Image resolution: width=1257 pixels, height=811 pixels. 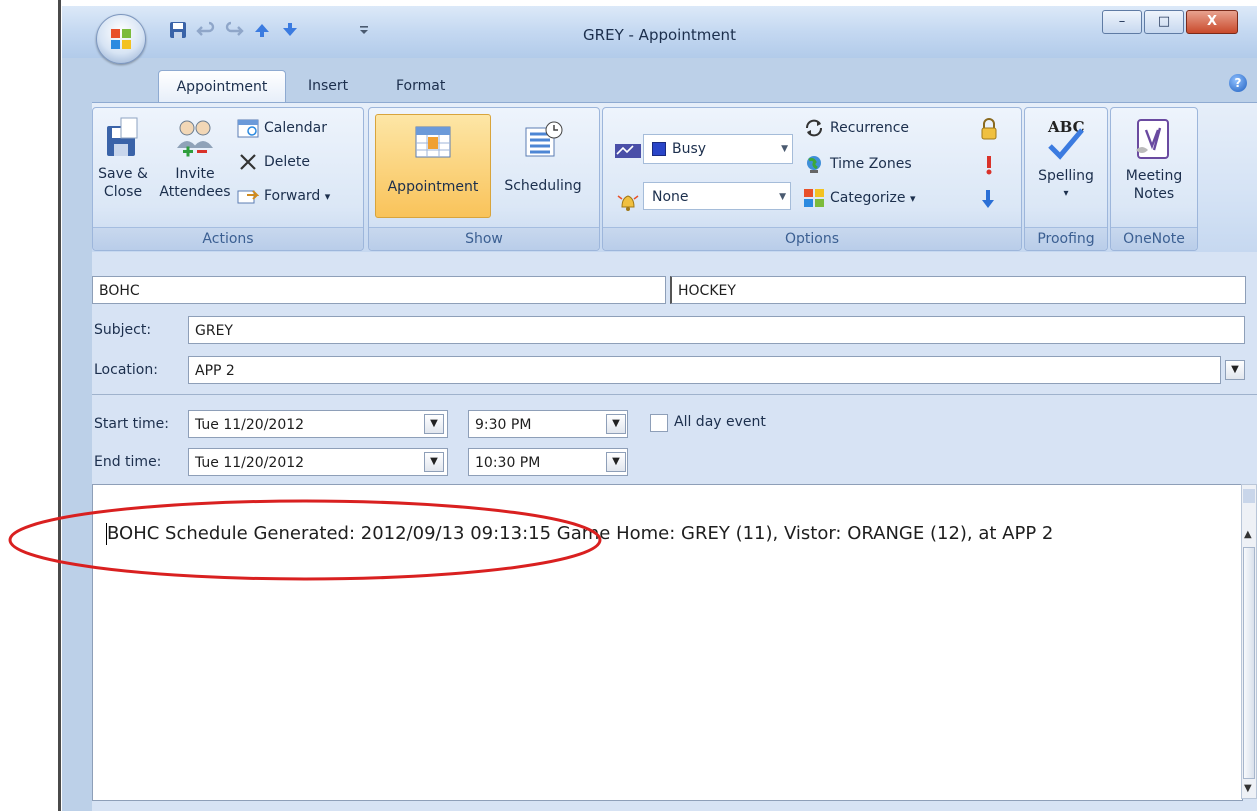 I want to click on low-importance-icon, so click(x=988, y=199).